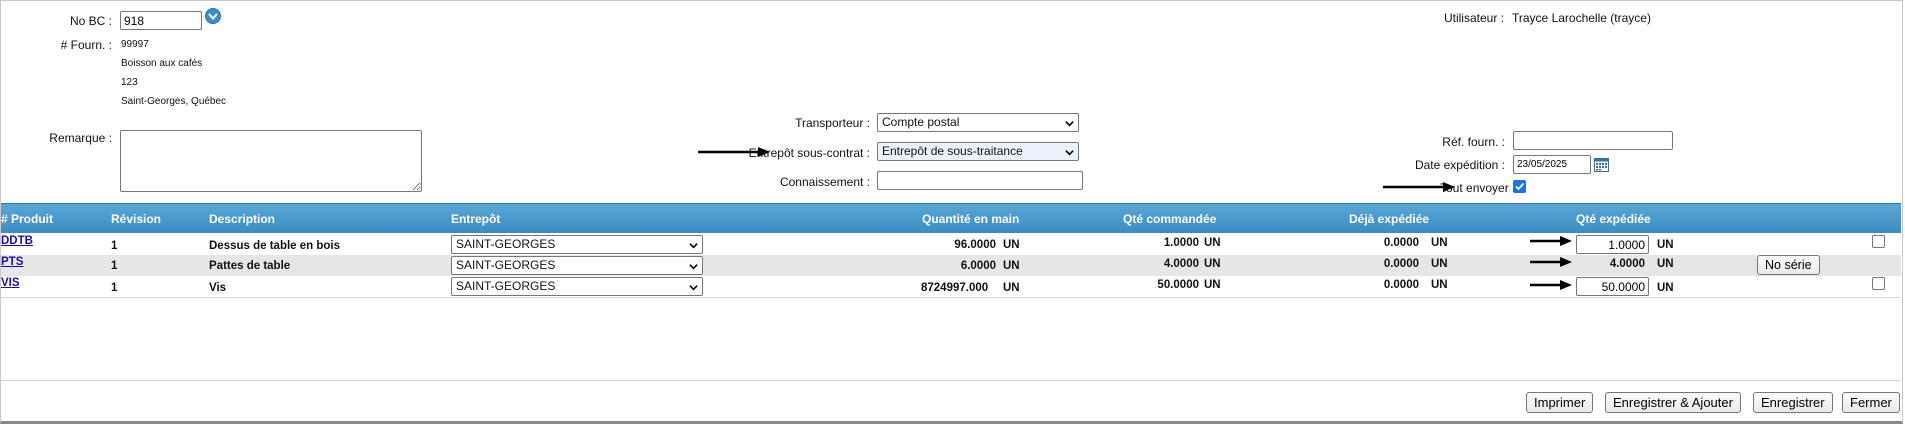  I want to click on transporteur-value: Compte postal, so click(921, 122).